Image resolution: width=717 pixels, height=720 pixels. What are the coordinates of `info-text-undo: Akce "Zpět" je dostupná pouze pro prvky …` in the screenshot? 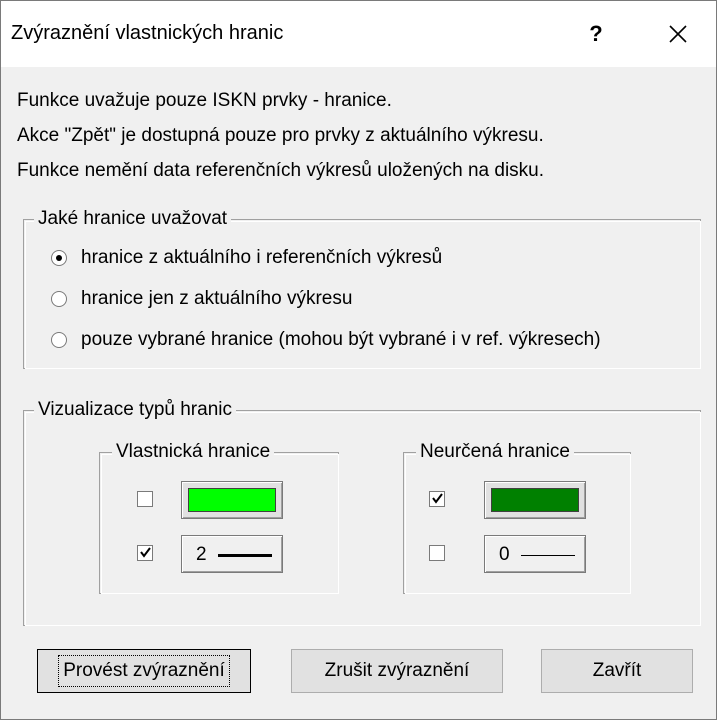 It's located at (280, 135).